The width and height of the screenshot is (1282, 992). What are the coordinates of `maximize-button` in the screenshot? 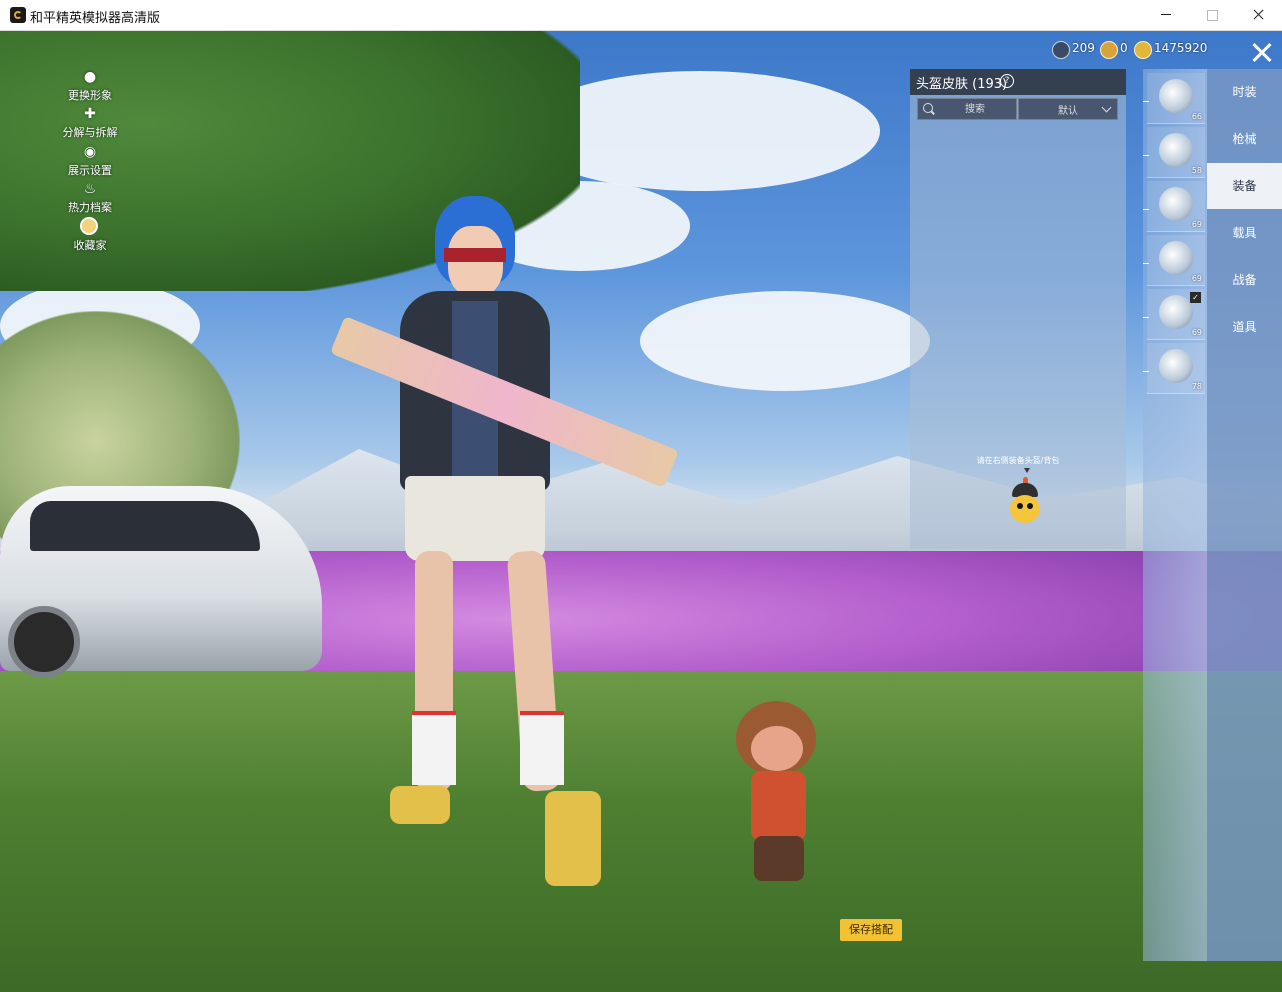 It's located at (1212, 15).